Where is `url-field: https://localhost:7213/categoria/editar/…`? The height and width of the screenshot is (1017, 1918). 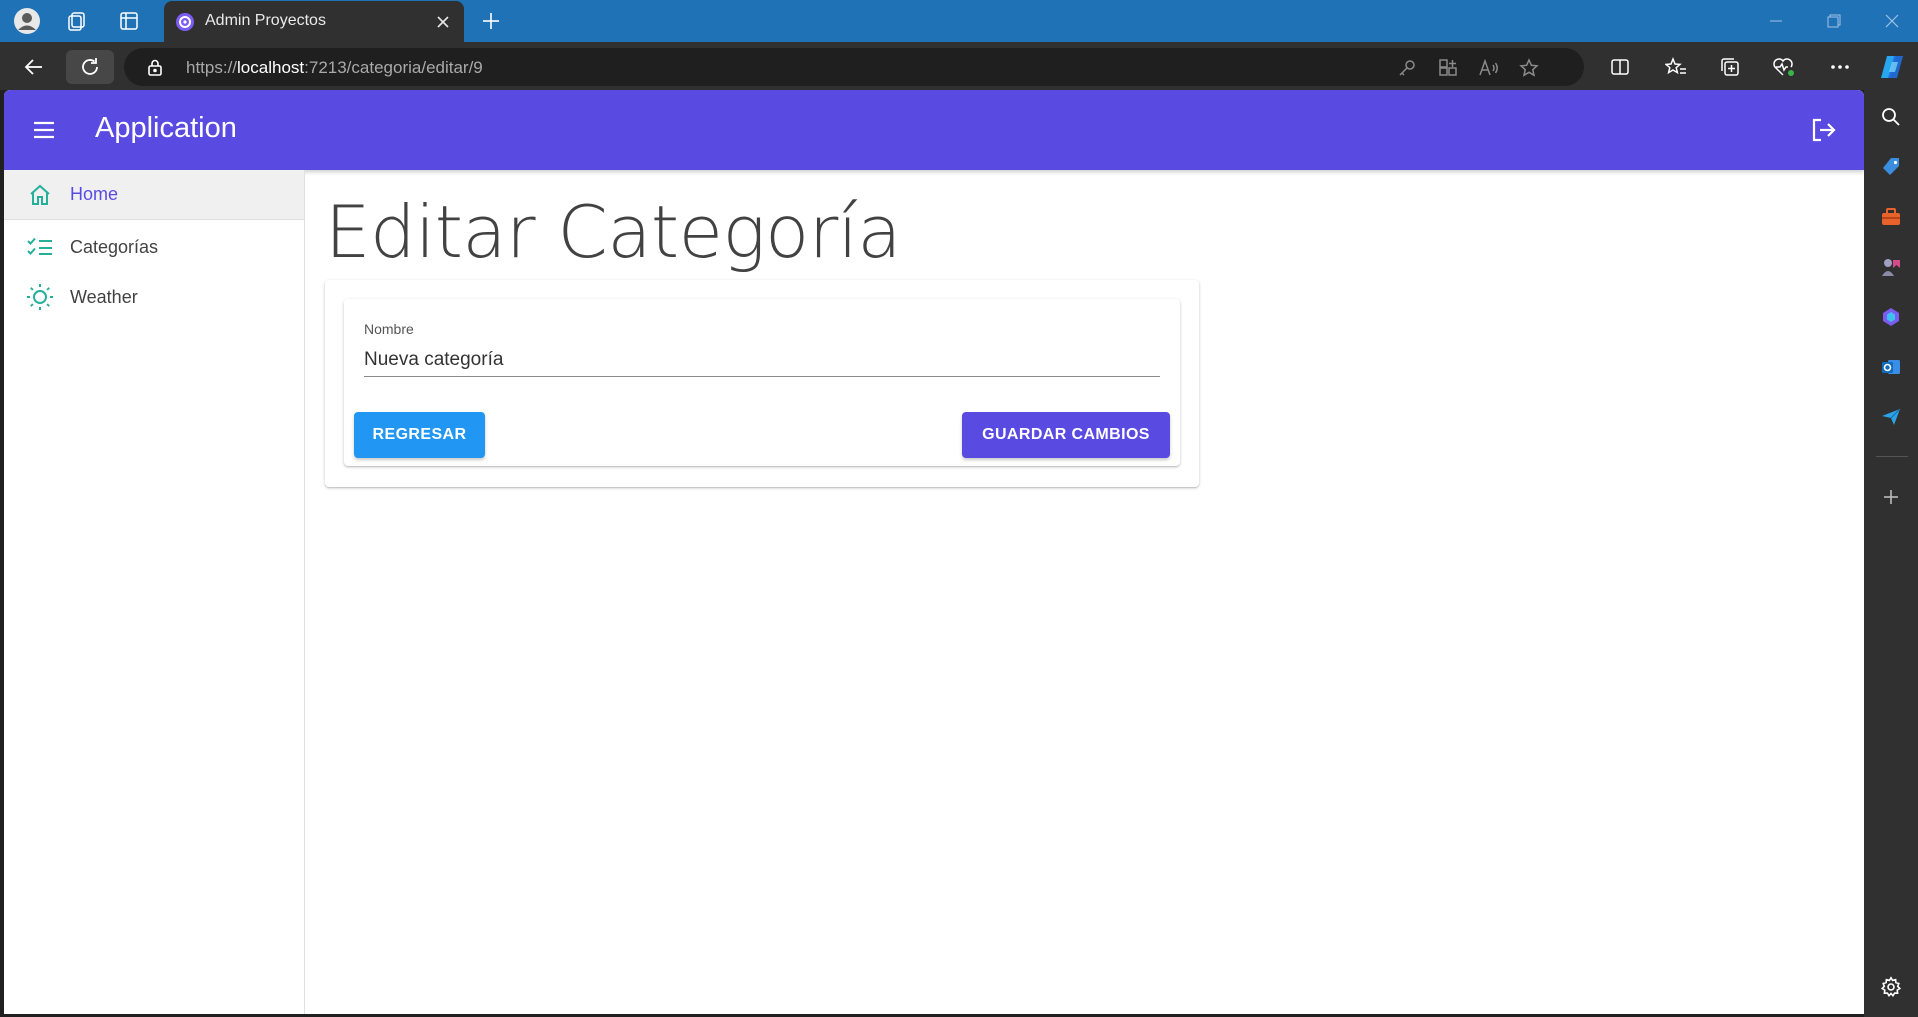
url-field: https://localhost:7213/categoria/editar/… is located at coordinates (854, 67).